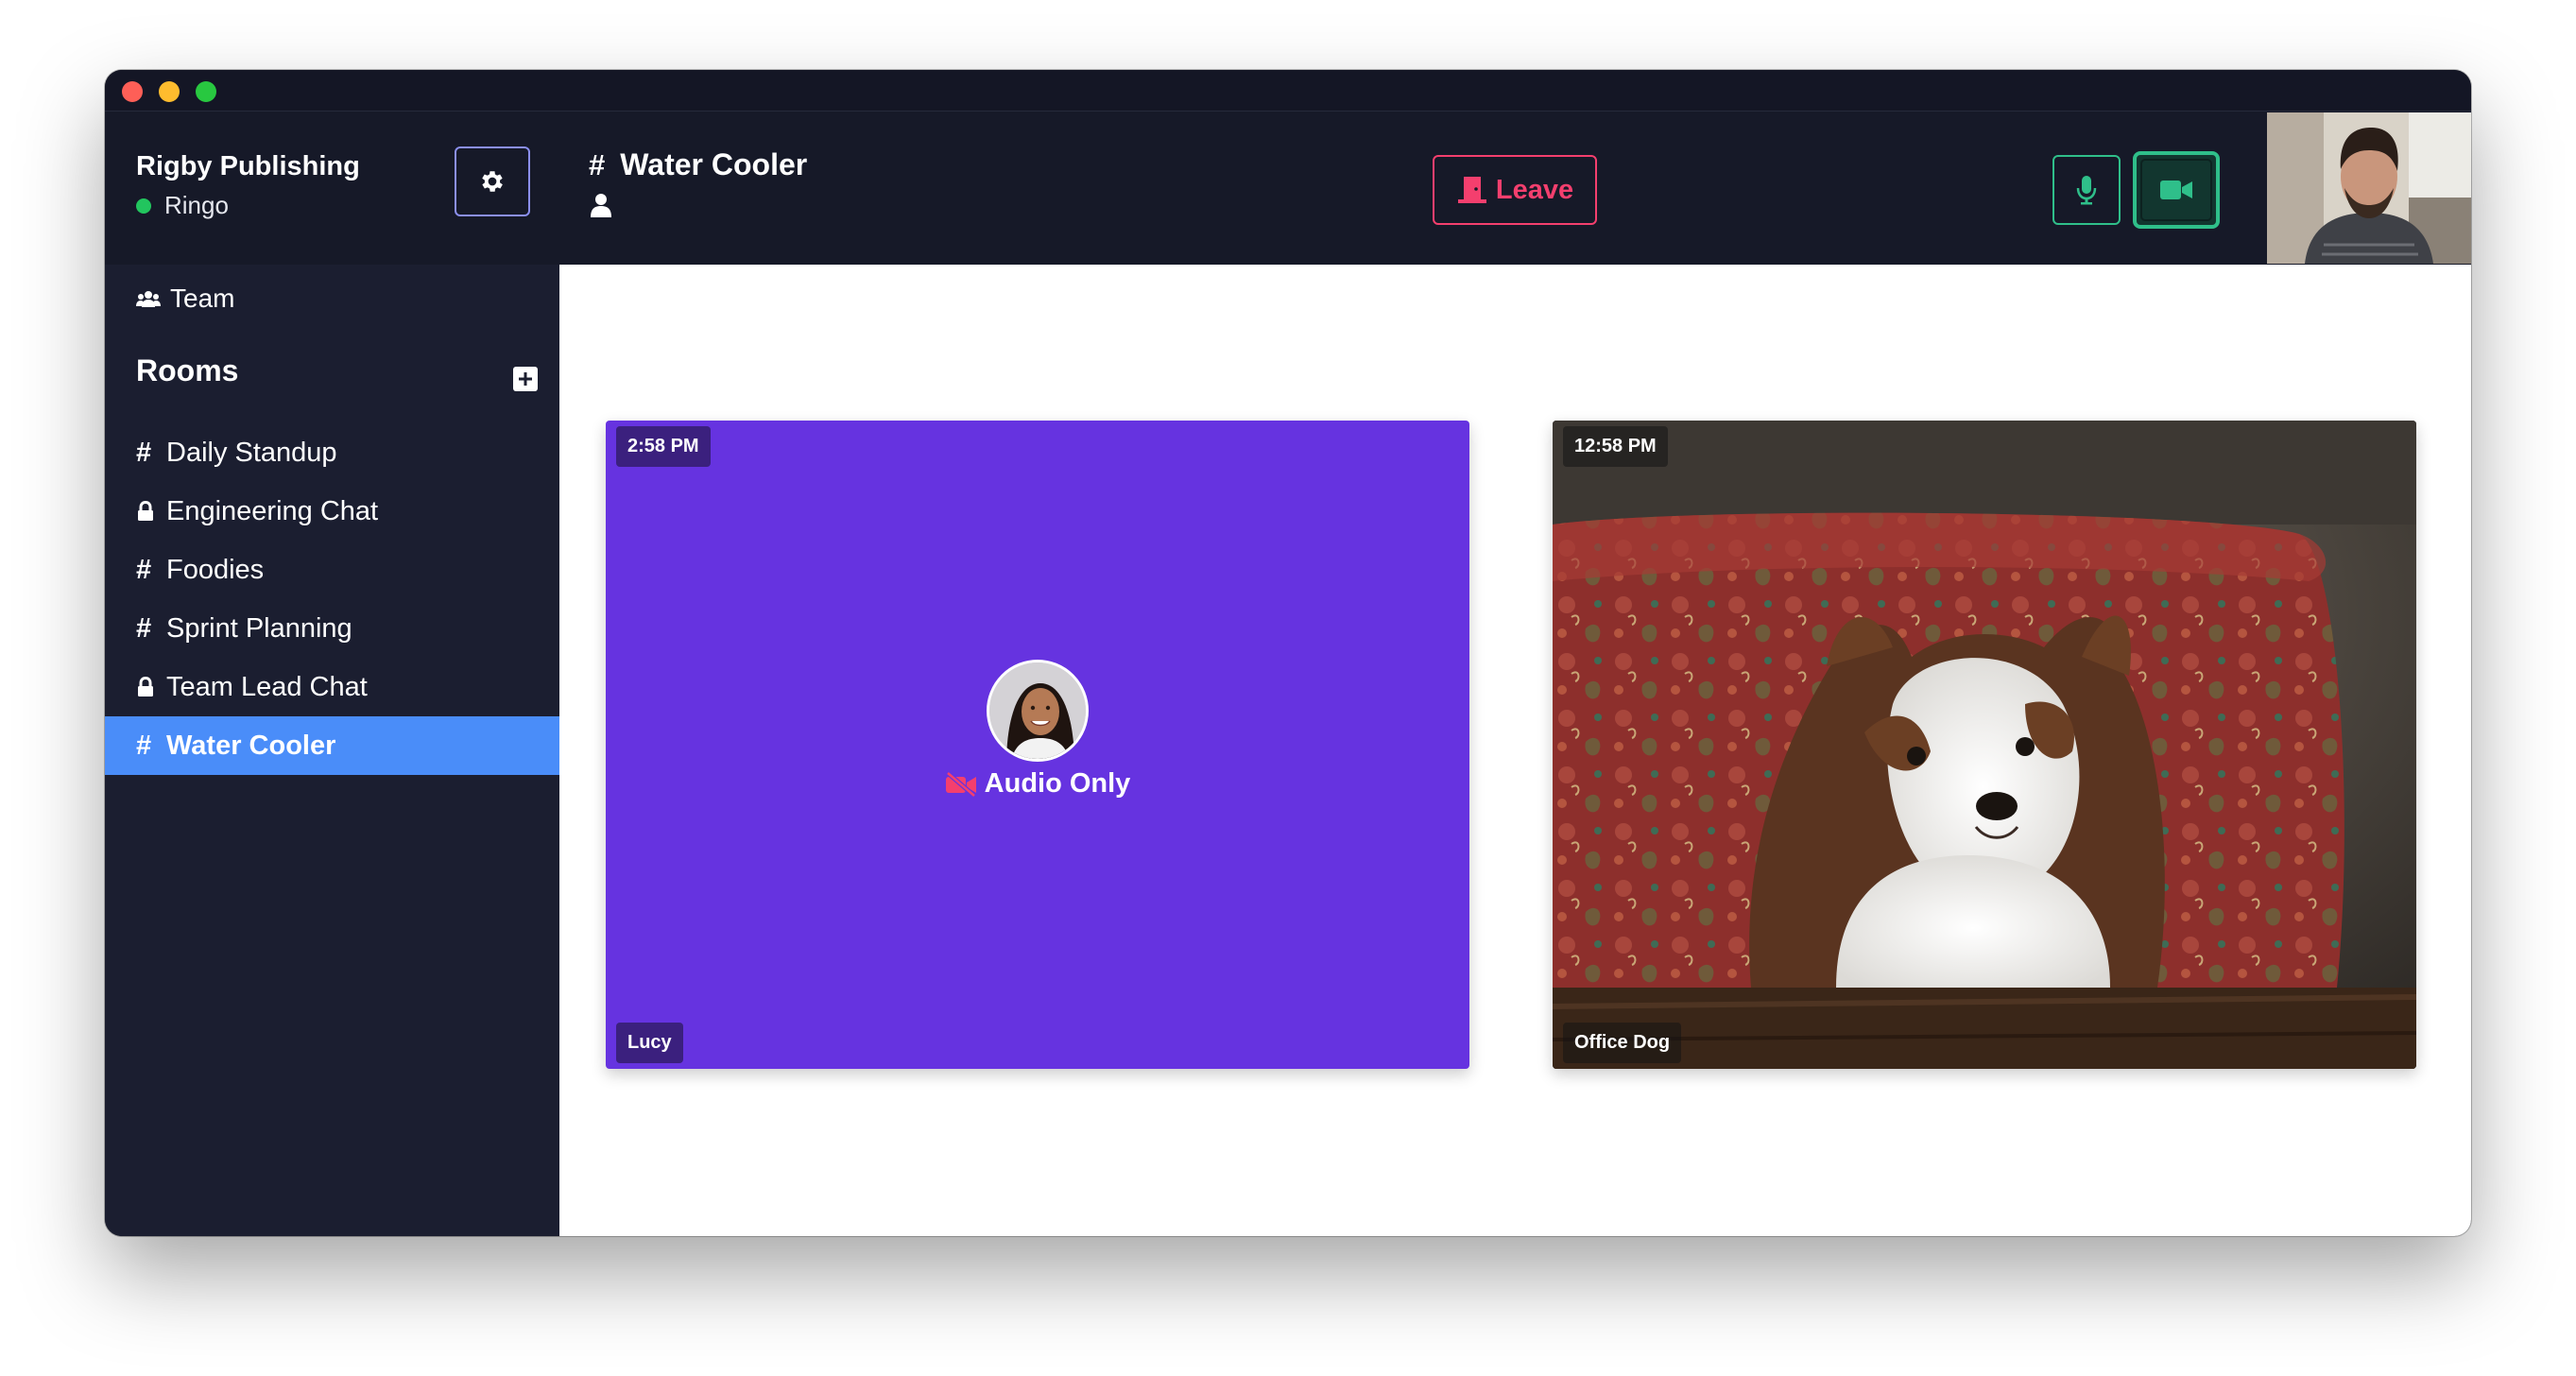  I want to click on participant-name: Office Dog, so click(1622, 1043).